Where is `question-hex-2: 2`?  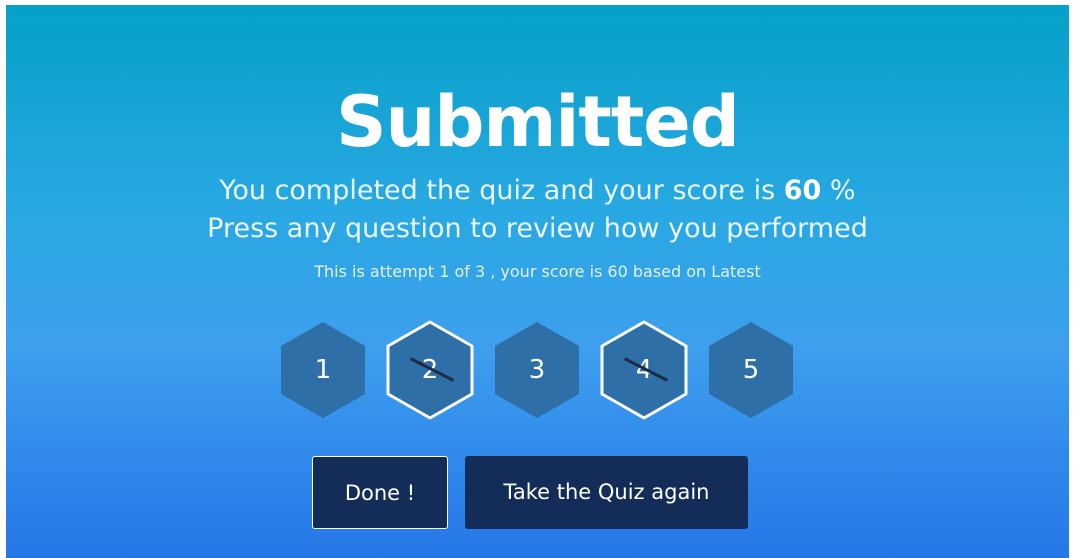
question-hex-2: 2 is located at coordinates (430, 370).